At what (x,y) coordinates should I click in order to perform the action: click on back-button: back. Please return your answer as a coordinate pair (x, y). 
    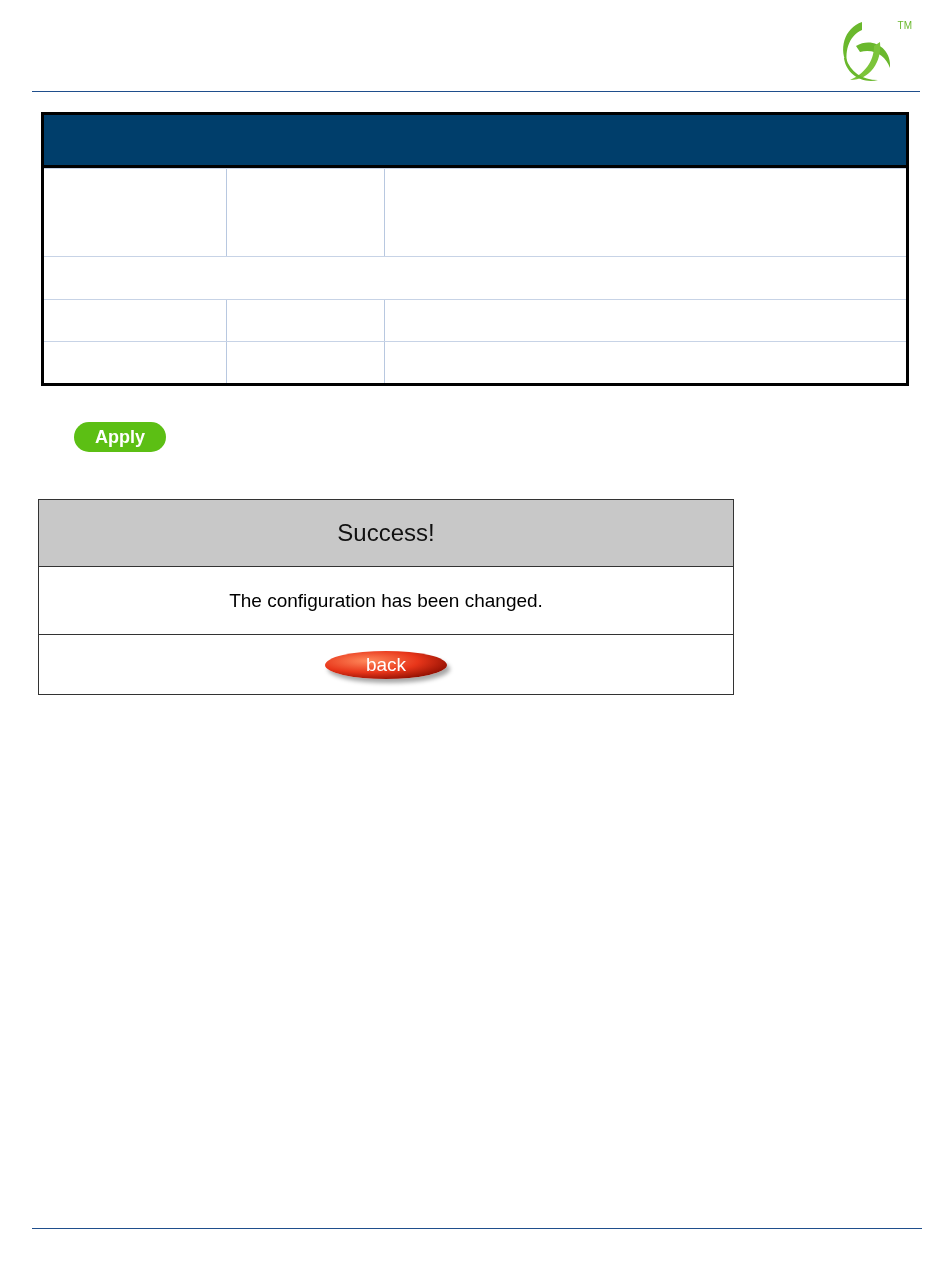
    Looking at the image, I should click on (386, 664).